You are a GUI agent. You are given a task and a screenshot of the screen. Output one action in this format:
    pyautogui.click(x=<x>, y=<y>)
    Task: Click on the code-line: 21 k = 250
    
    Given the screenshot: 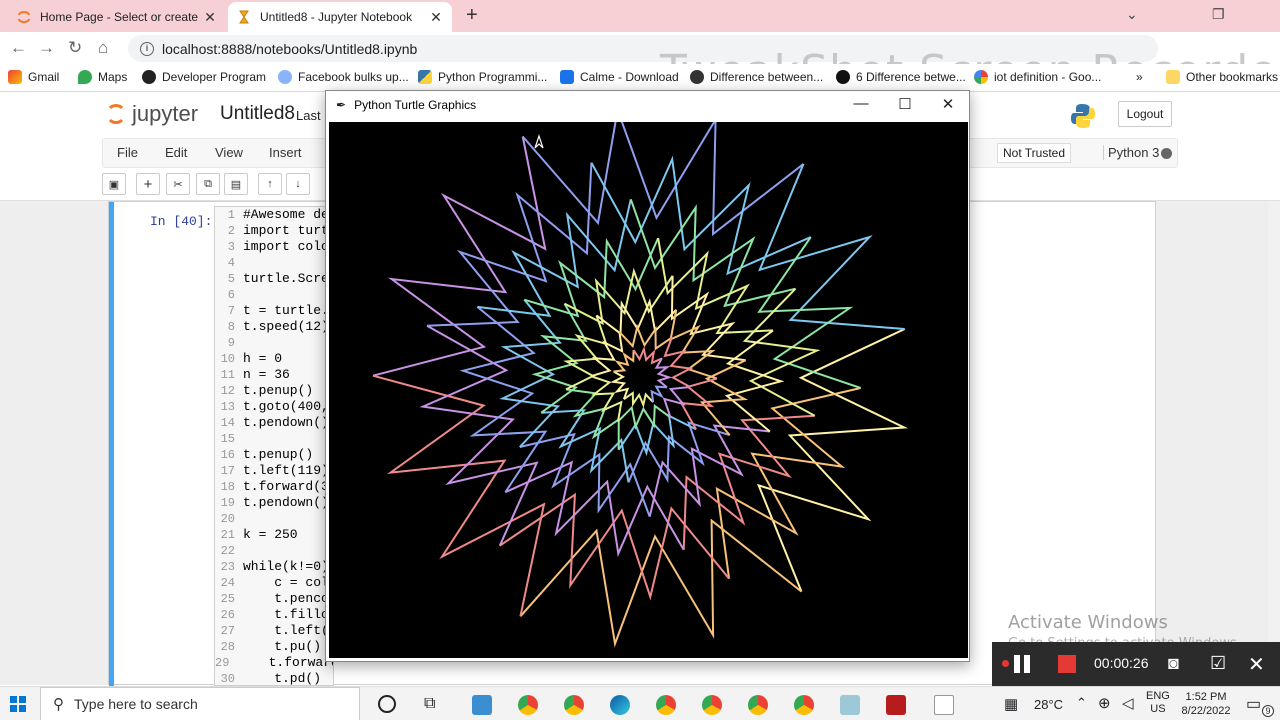 What is the action you would take?
    pyautogui.click(x=274, y=535)
    